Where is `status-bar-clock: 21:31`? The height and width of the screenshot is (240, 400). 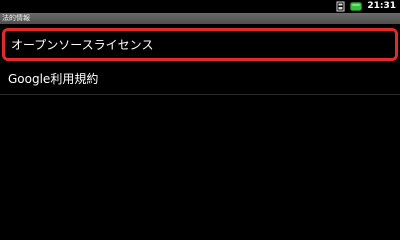
status-bar-clock: 21:31 is located at coordinates (381, 6).